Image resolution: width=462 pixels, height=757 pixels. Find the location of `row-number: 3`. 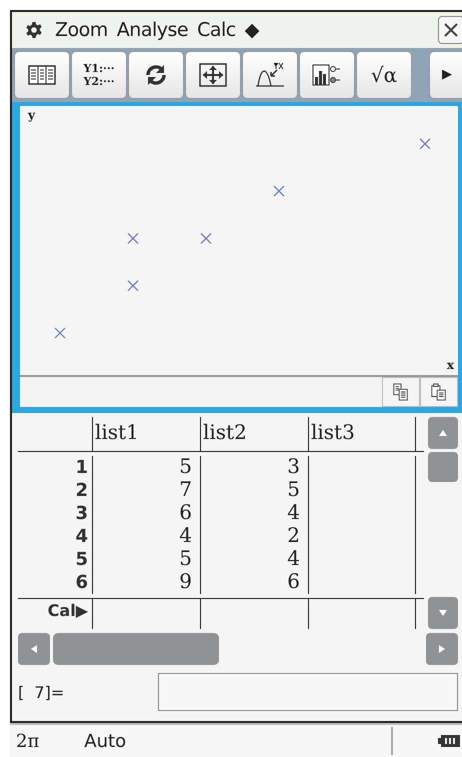

row-number: 3 is located at coordinates (81, 513).